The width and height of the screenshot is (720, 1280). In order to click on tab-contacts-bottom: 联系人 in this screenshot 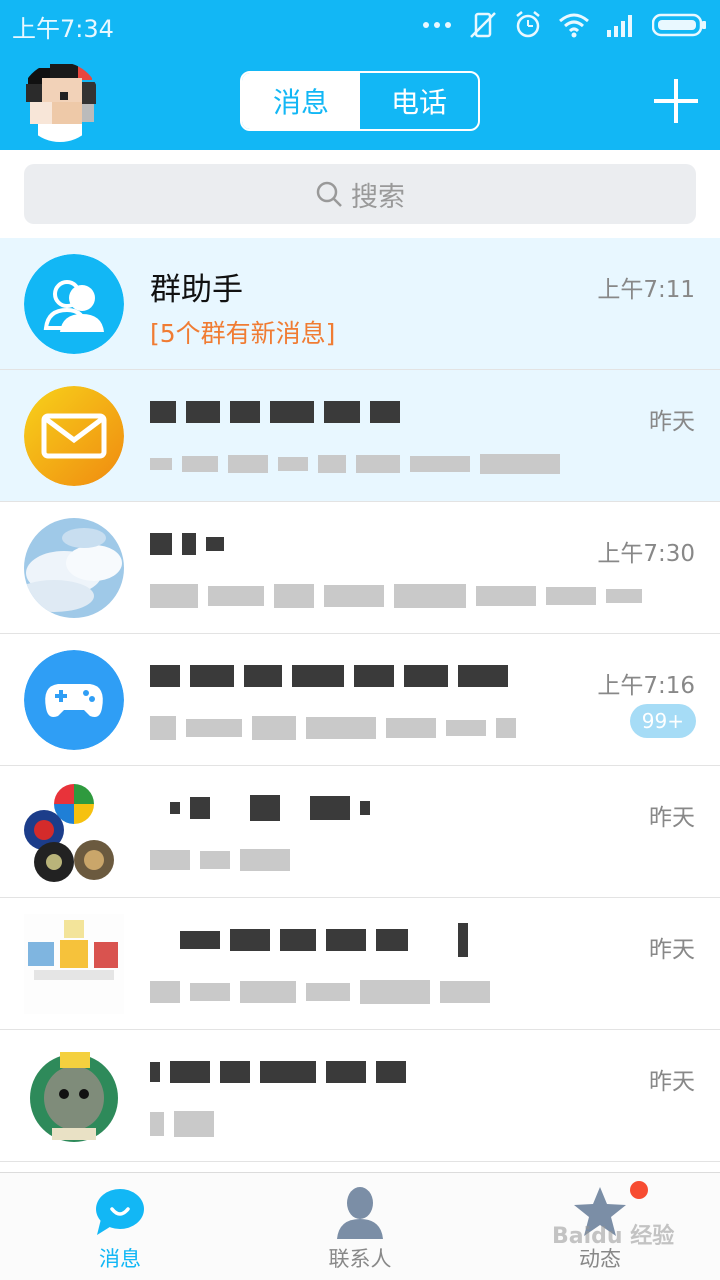, I will do `click(360, 1226)`.